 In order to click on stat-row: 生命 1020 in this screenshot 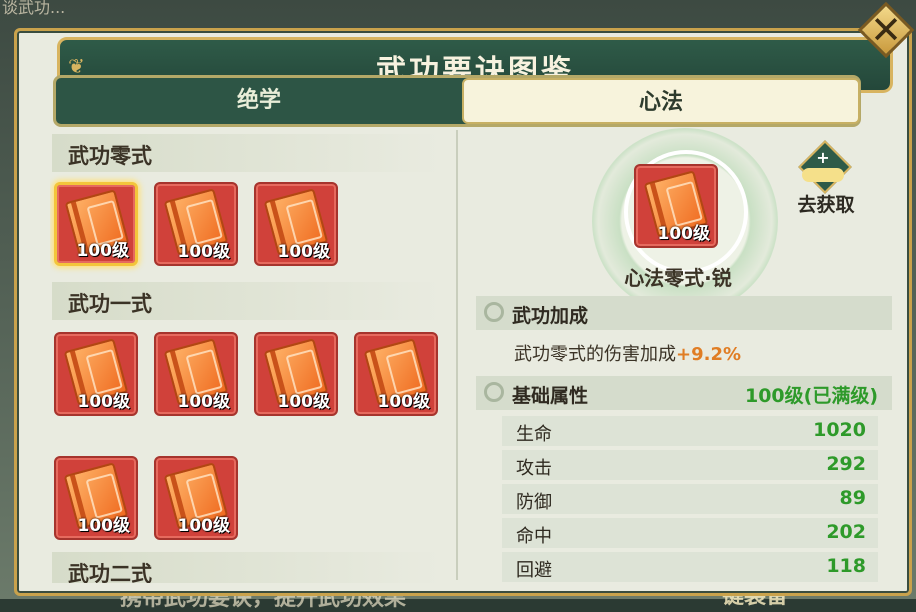, I will do `click(690, 431)`.